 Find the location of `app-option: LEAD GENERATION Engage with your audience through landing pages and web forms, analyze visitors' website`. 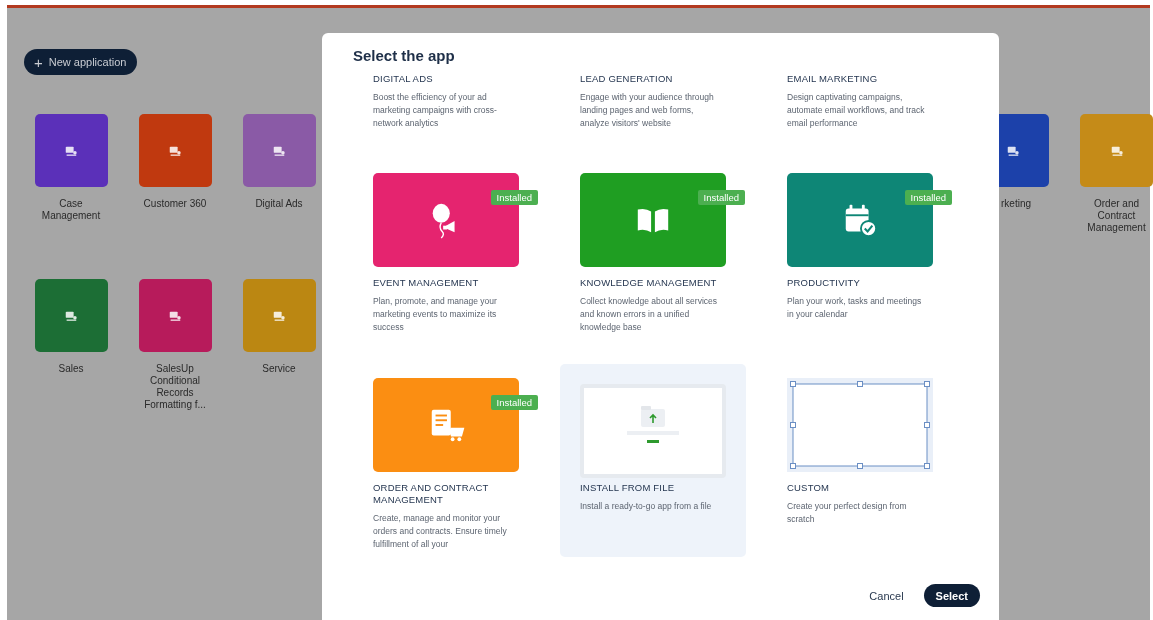

app-option: LEAD GENERATION Engage with your audience through landing pages and web forms, analyze visitors' website is located at coordinates (653, 110).